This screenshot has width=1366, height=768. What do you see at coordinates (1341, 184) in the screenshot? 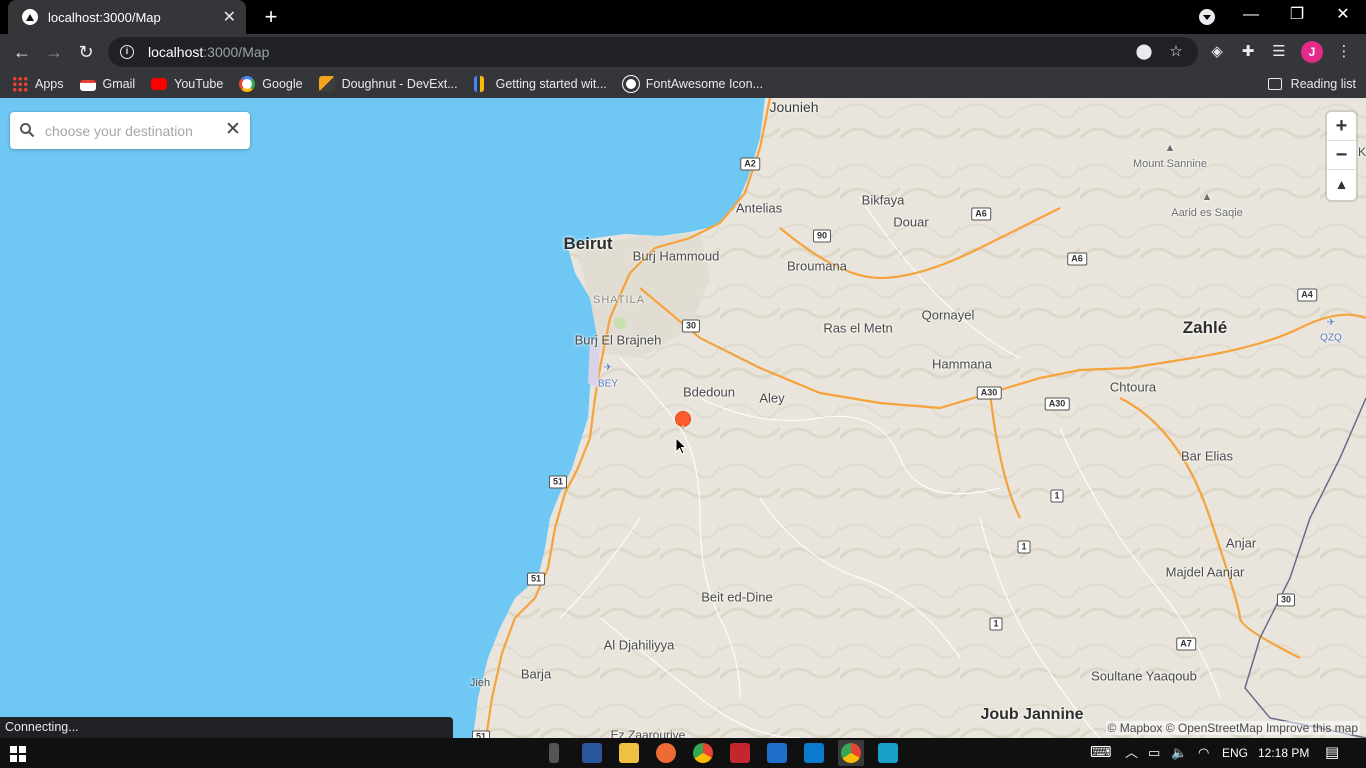
I see `reset-bearing-compass-icon: ▲` at bounding box center [1341, 184].